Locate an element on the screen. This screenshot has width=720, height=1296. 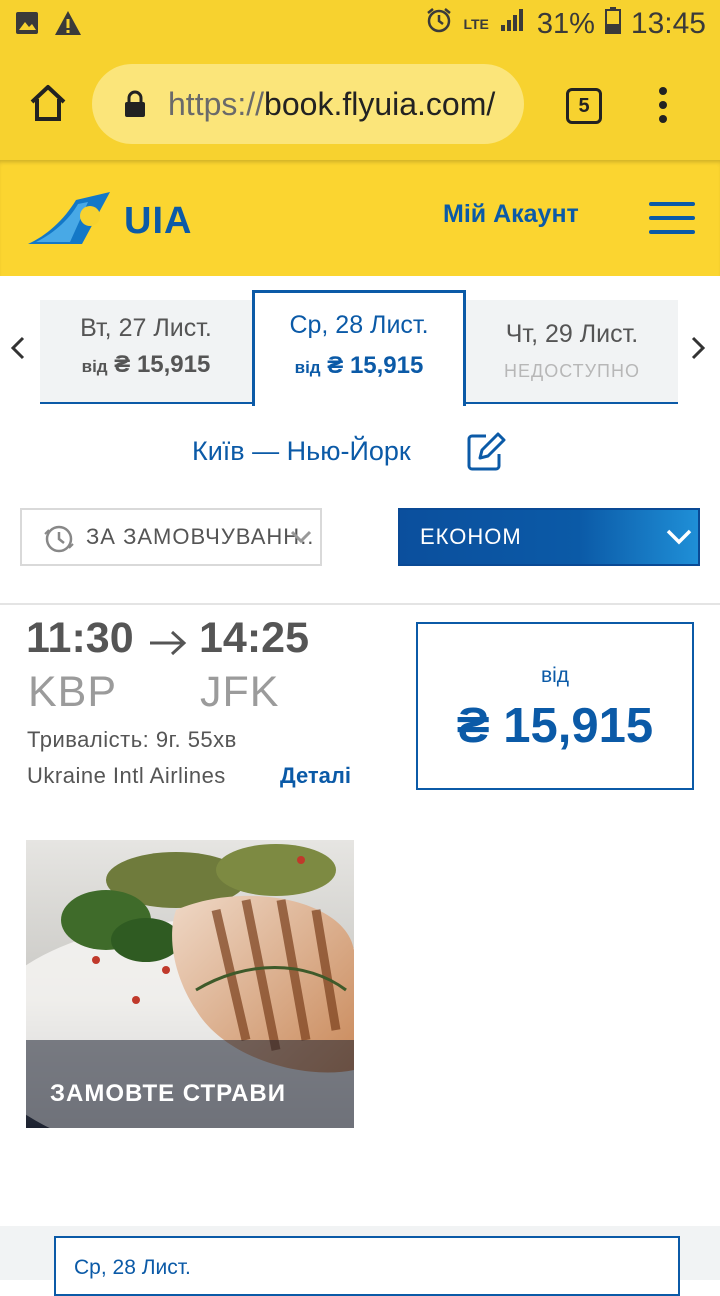
card-date: Ср, 28 Лист. is located at coordinates (132, 1267).